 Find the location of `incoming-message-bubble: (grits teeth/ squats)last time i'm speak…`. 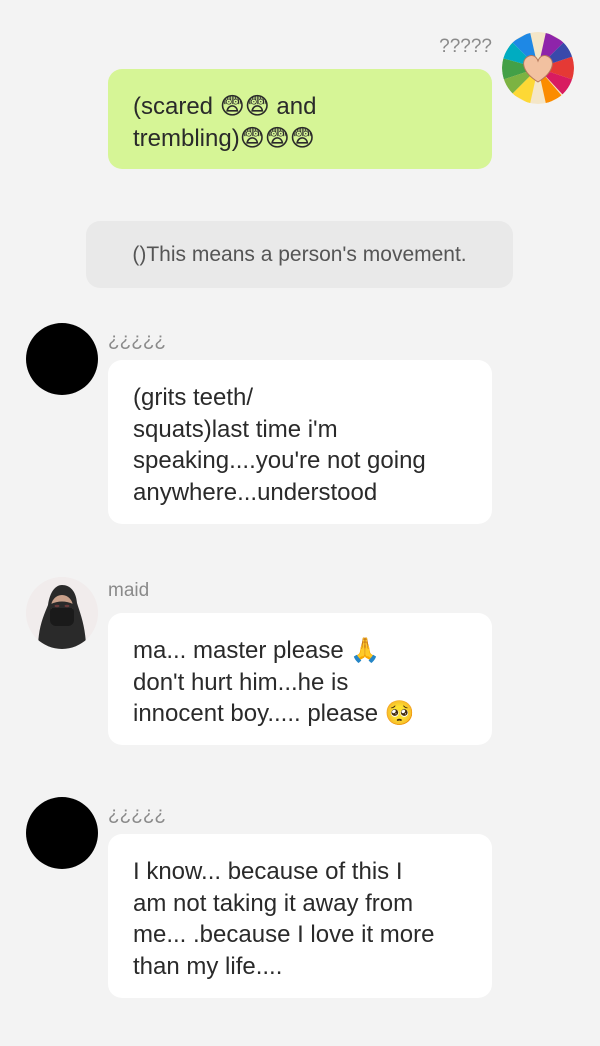

incoming-message-bubble: (grits teeth/ squats)last time i'm speak… is located at coordinates (300, 442).